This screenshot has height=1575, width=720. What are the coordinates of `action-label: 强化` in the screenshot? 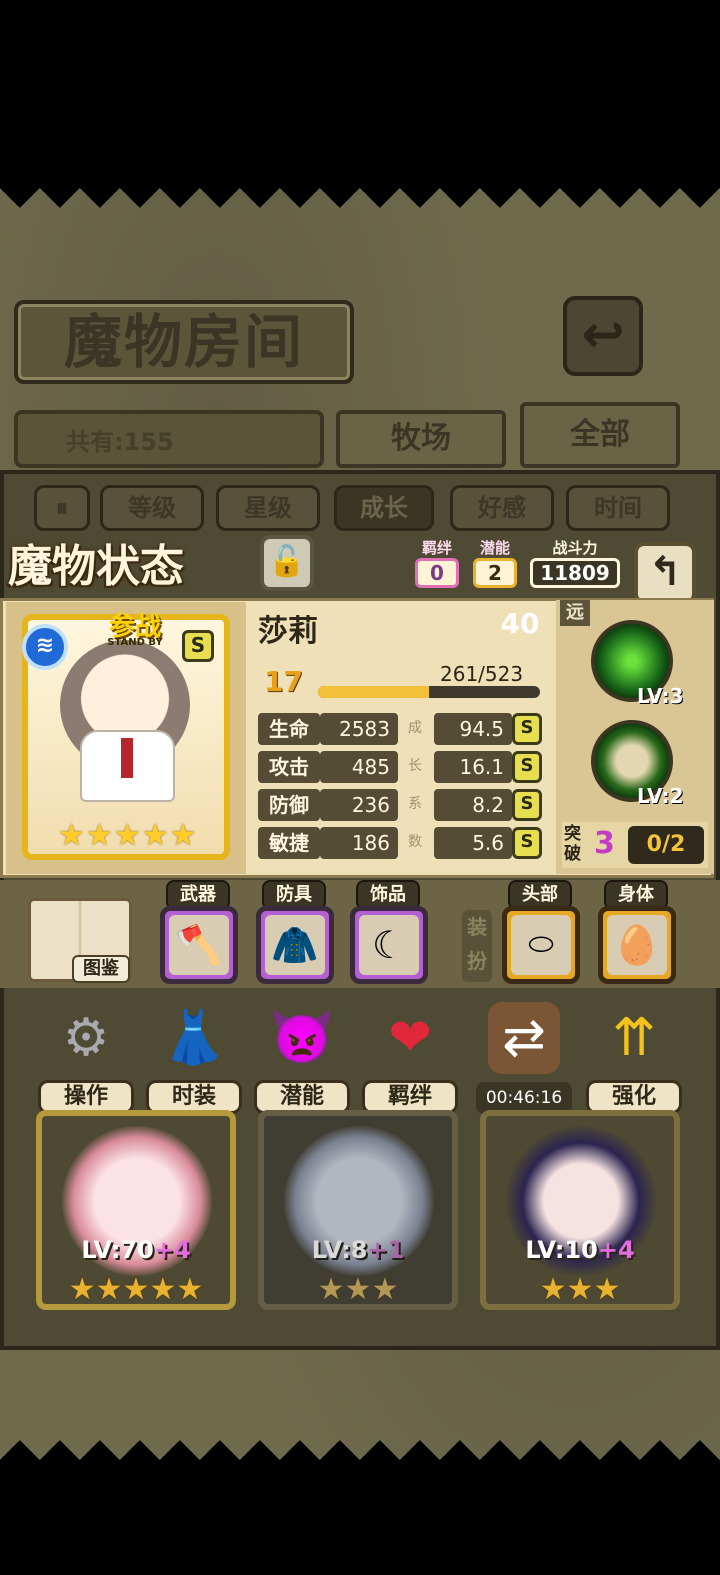 It's located at (634, 1097).